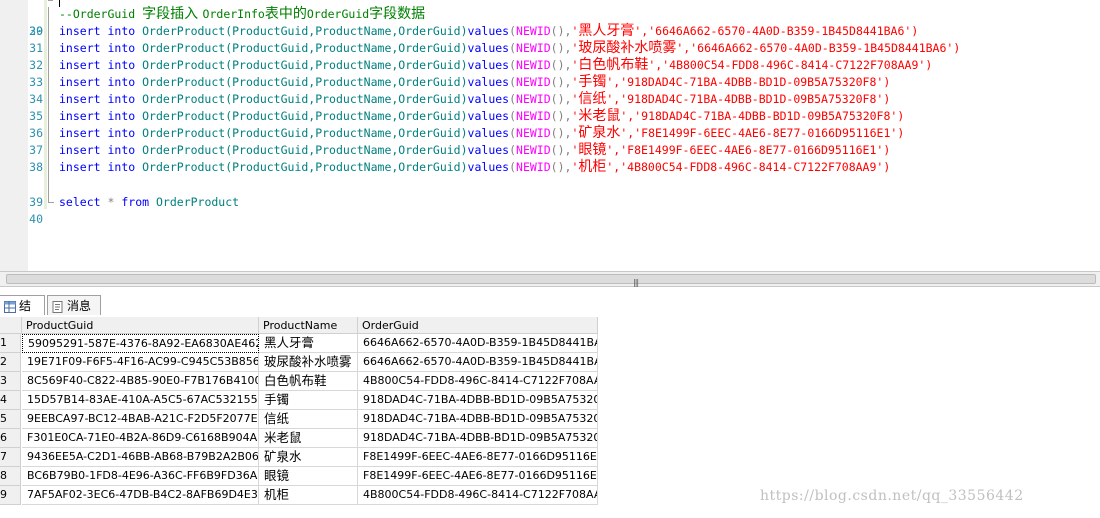  I want to click on line-number: 33, so click(36, 82).